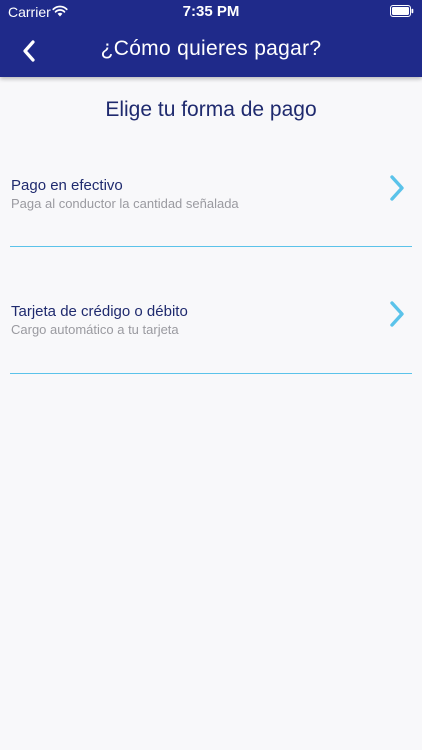 This screenshot has height=750, width=422. I want to click on option-title: Tarjeta de crédigo o débito, so click(99, 311).